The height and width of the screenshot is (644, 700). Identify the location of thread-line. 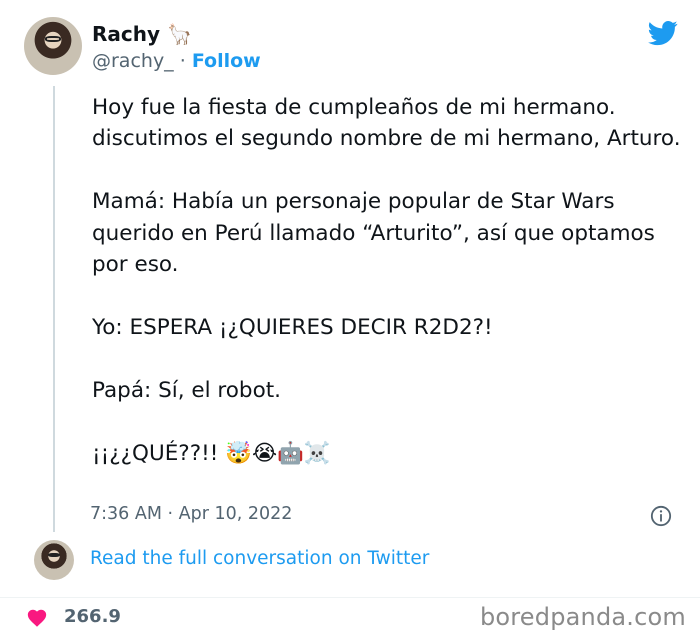
(54, 309).